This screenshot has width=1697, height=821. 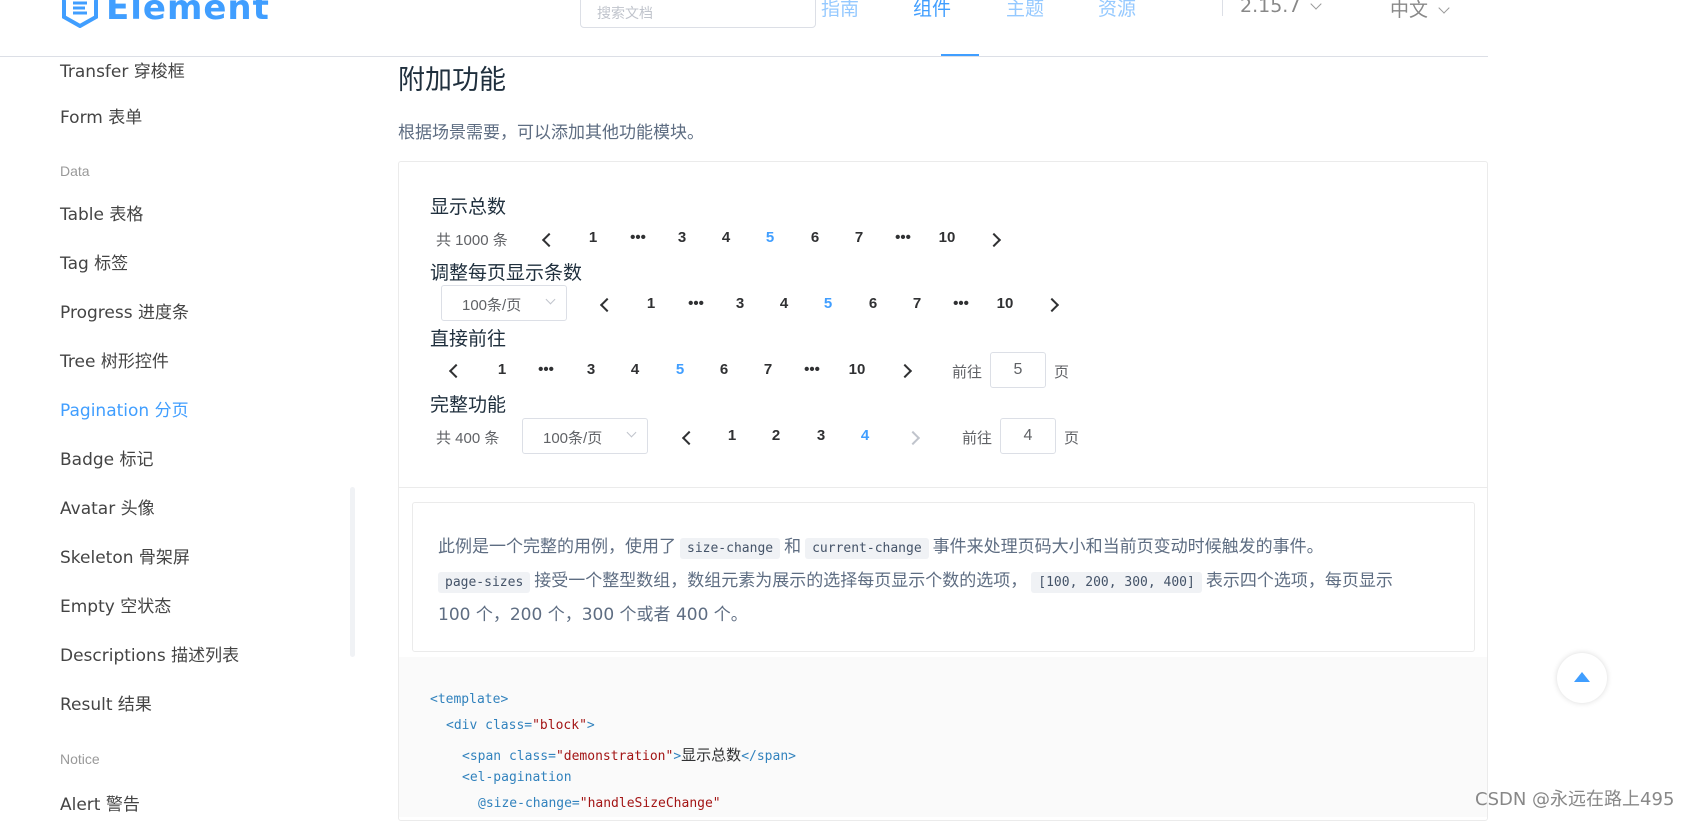 I want to click on sidebar-item-empty: Empty 空状态, so click(x=115, y=604).